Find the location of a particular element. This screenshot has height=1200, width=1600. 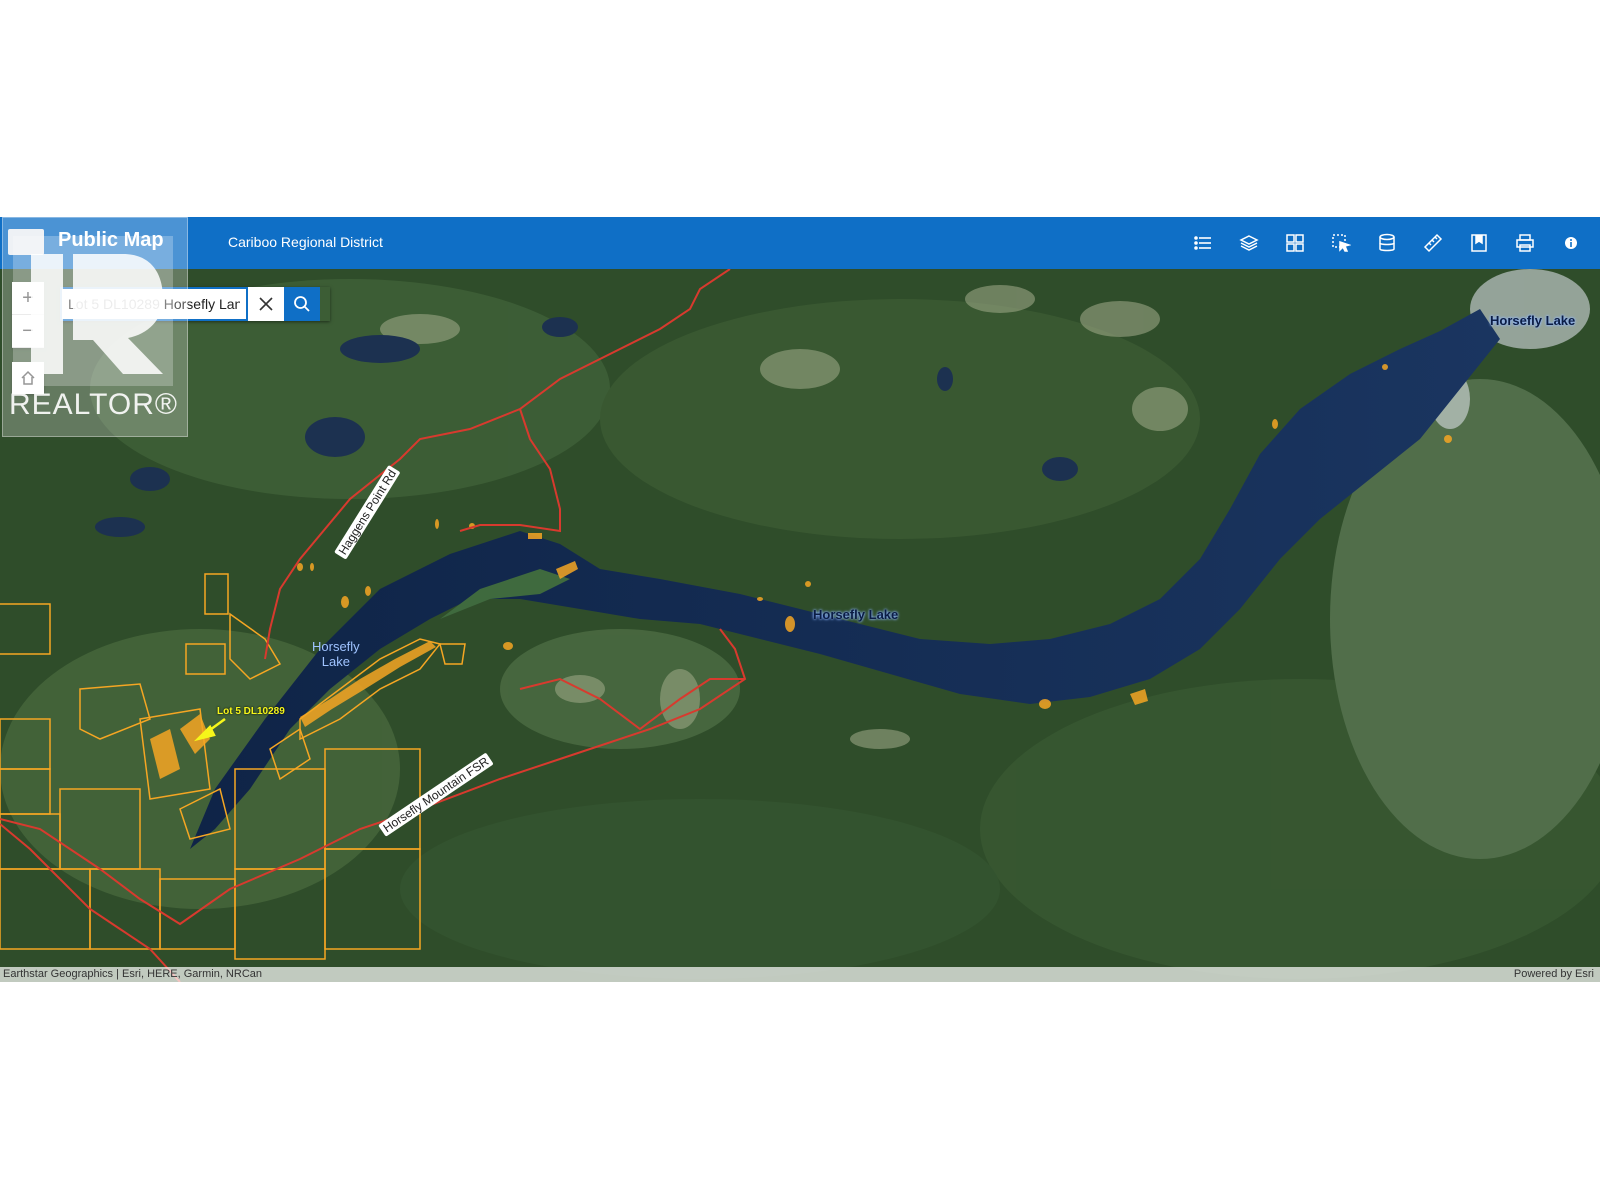

bookmark-icon is located at coordinates (1479, 243).